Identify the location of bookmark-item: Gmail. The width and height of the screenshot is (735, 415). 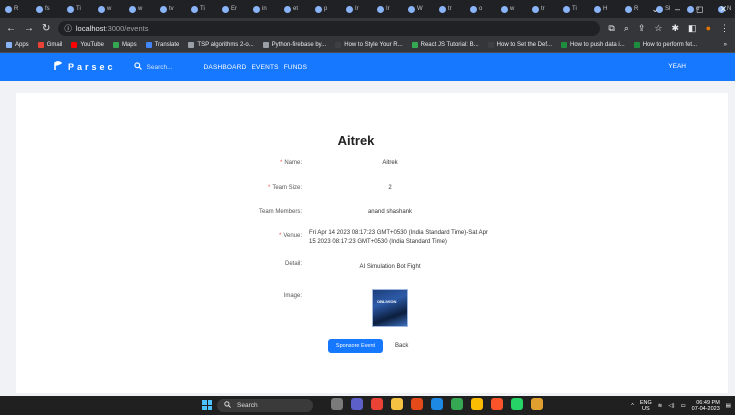
(49, 45).